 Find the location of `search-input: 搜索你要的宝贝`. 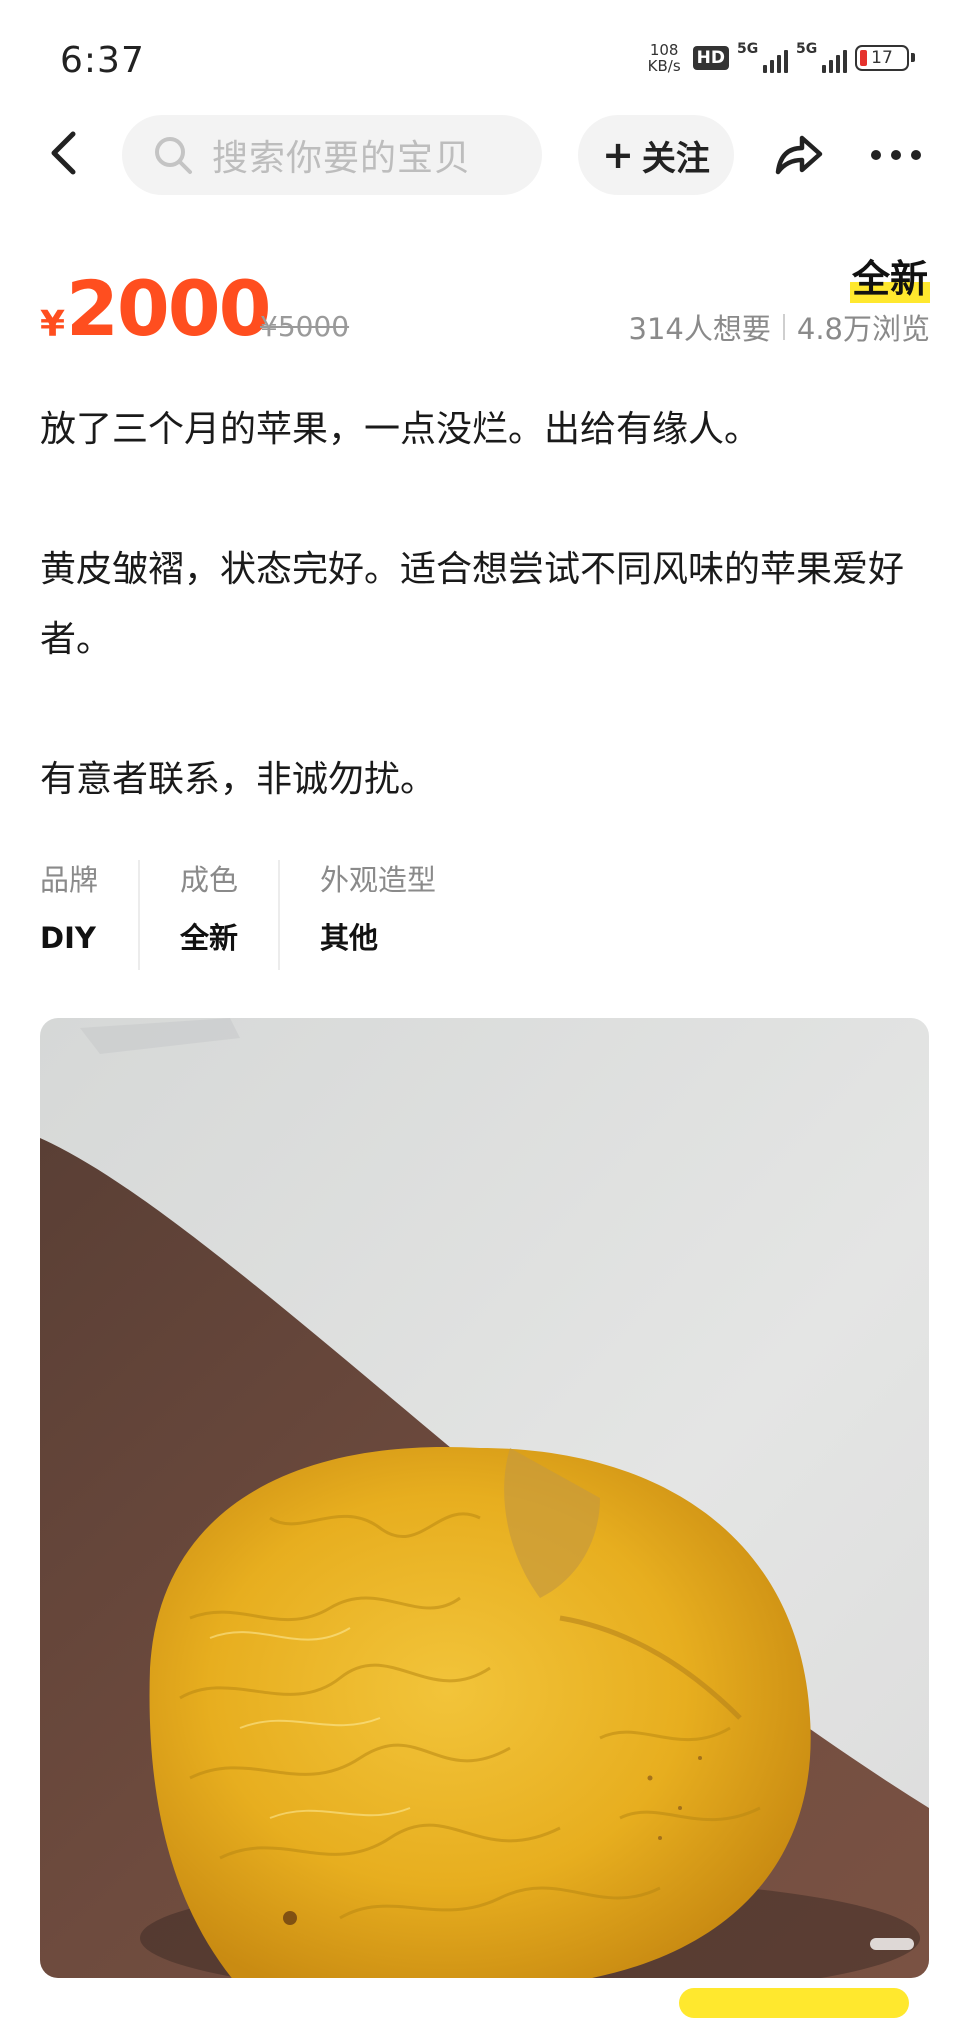

search-input: 搜索你要的宝贝 is located at coordinates (332, 155).